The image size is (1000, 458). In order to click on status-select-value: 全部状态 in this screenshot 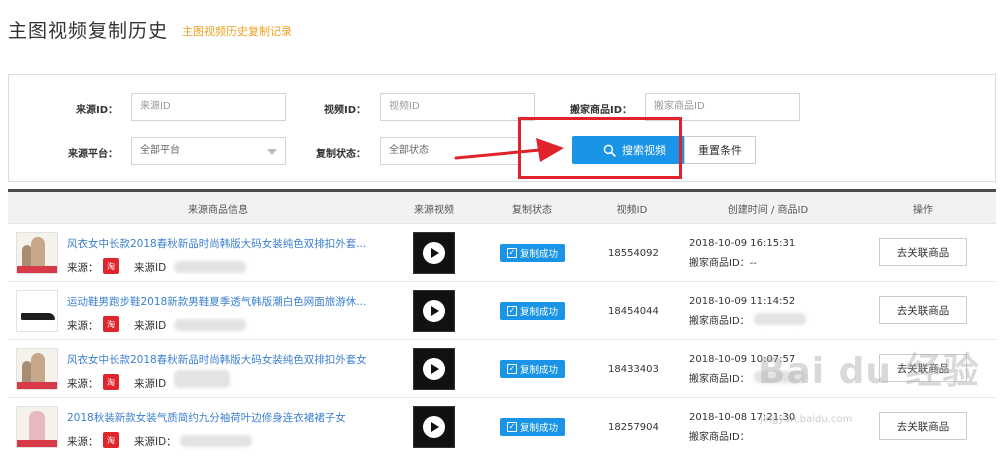, I will do `click(409, 150)`.